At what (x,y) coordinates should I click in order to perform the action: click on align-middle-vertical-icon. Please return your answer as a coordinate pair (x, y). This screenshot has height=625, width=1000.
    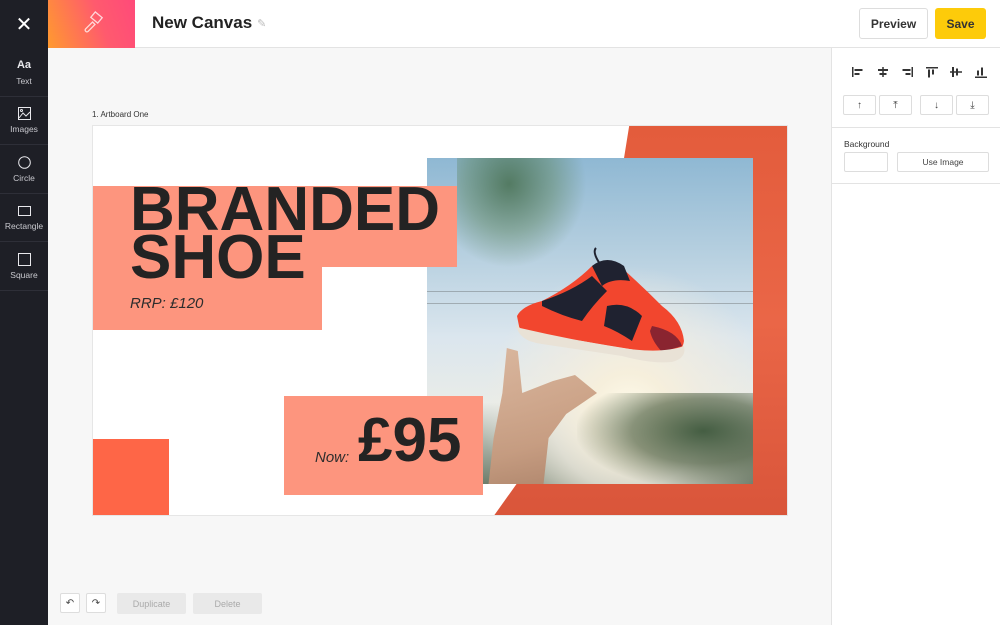
    Looking at the image, I should click on (956, 72).